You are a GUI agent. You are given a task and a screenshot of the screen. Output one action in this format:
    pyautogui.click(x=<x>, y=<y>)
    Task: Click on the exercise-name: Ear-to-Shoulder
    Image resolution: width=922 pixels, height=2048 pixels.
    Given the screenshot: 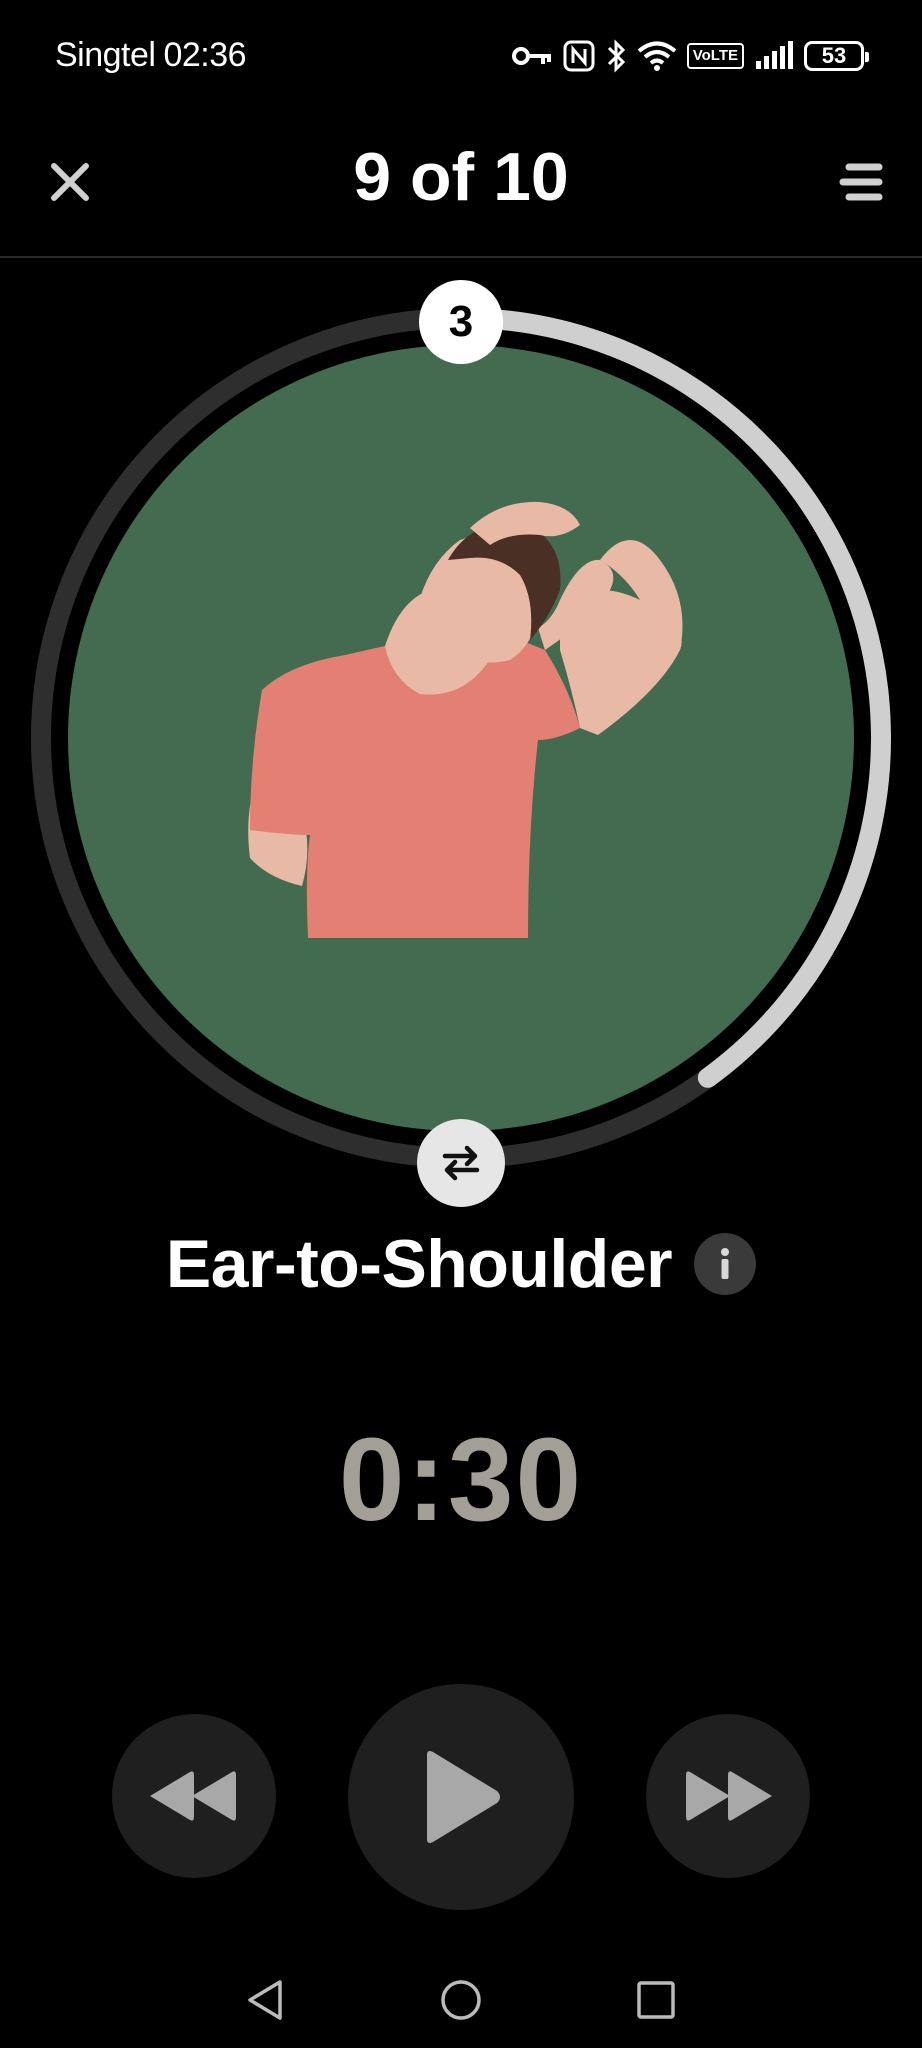 What is the action you would take?
    pyautogui.click(x=419, y=1264)
    